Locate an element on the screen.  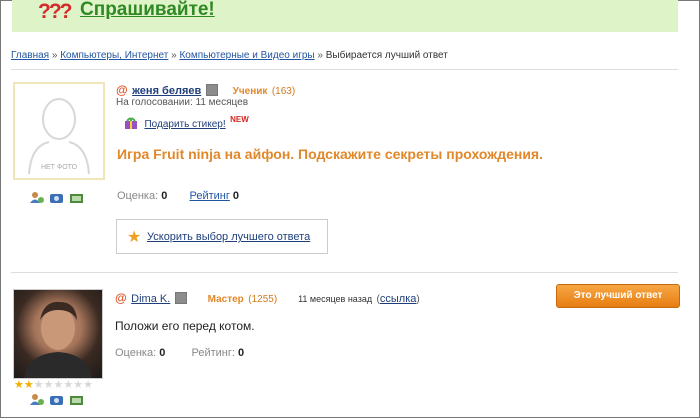
answer-permalink: ссылка is located at coordinates (398, 299).